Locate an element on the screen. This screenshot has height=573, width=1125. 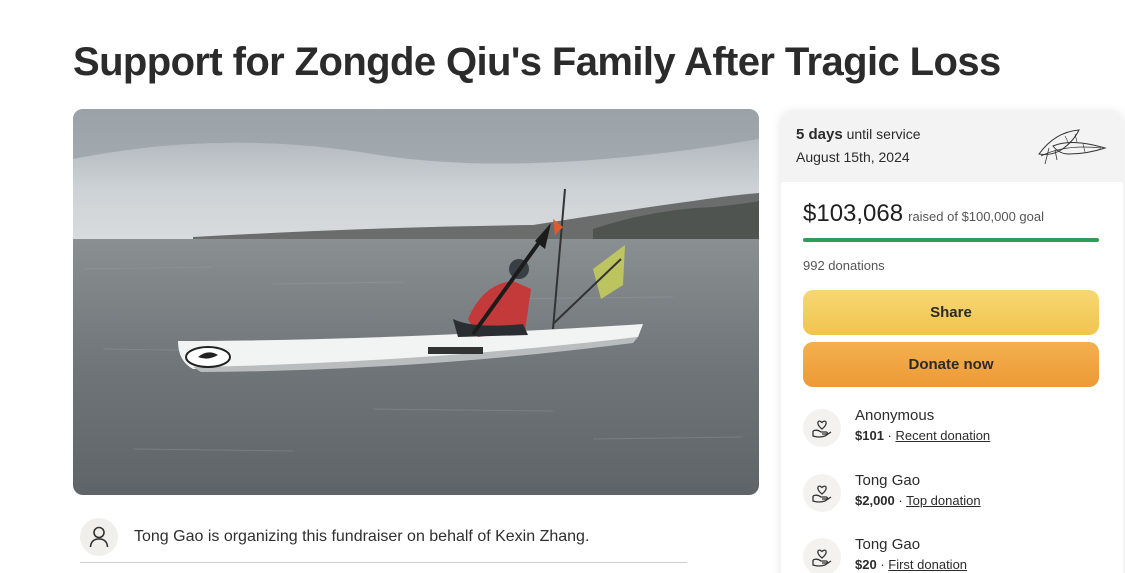
donor-amount: $101 is located at coordinates (869, 435).